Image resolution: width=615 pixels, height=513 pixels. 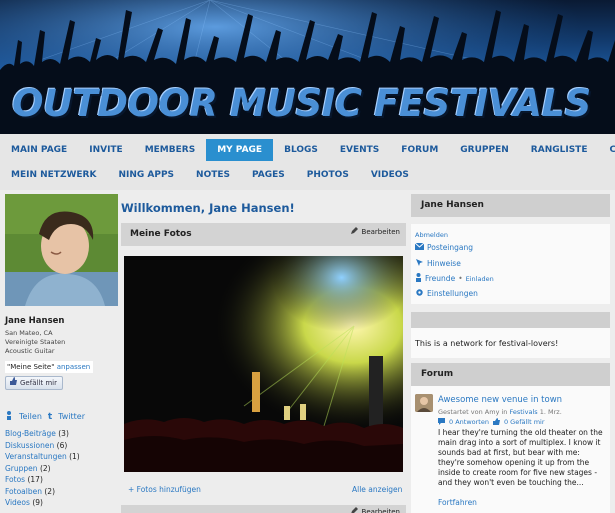 I want to click on forum-title: Forum, so click(x=437, y=374).